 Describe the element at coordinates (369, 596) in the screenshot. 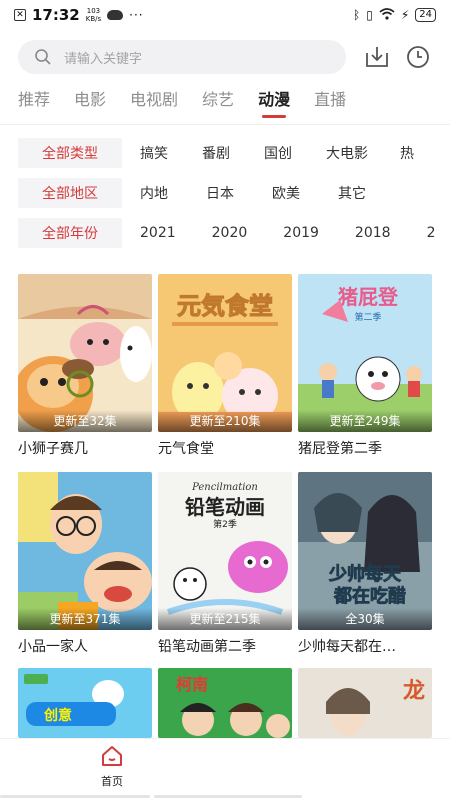

I see `poster-title-line2: 都在吃醋` at that location.